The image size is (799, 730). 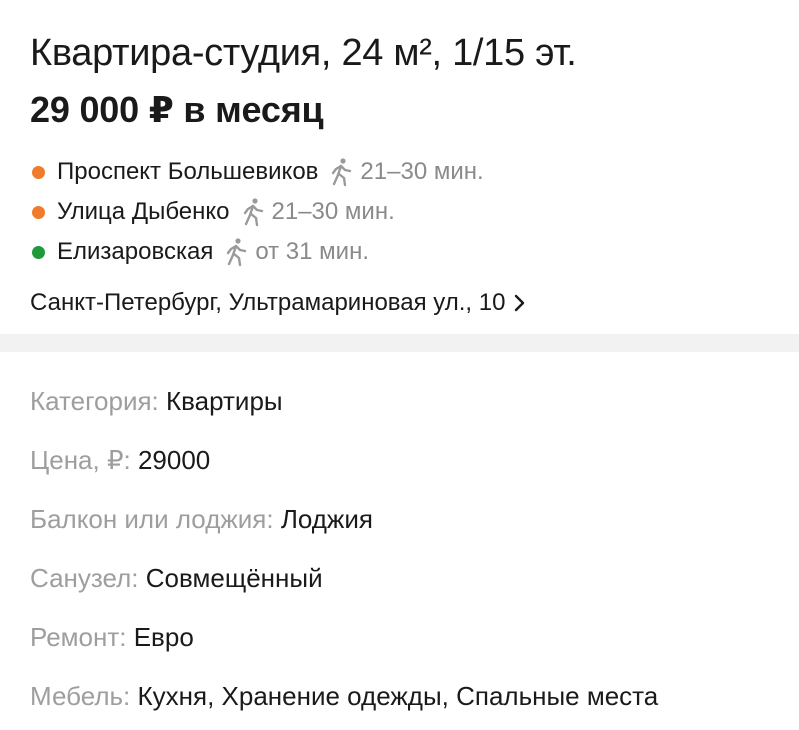 What do you see at coordinates (312, 251) in the screenshot?
I see `metro-walk-time: от 31 мин.` at bounding box center [312, 251].